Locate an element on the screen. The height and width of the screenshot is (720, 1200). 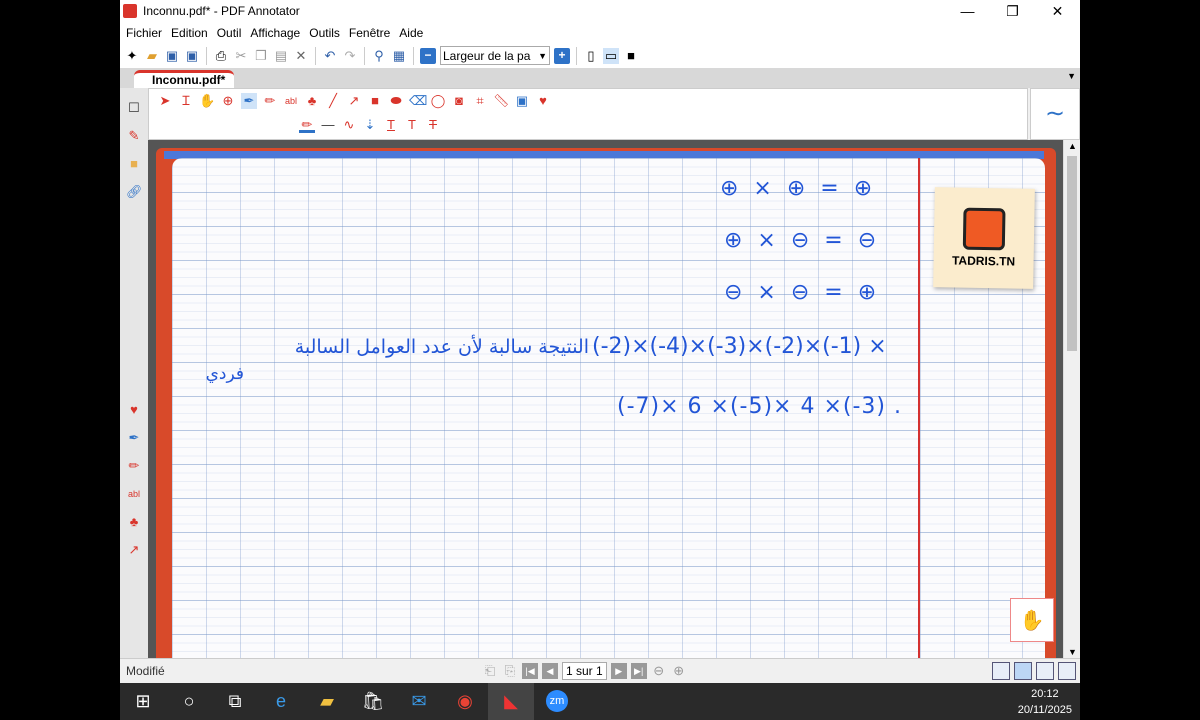
minimize-button: — is located at coordinates (967, 11).